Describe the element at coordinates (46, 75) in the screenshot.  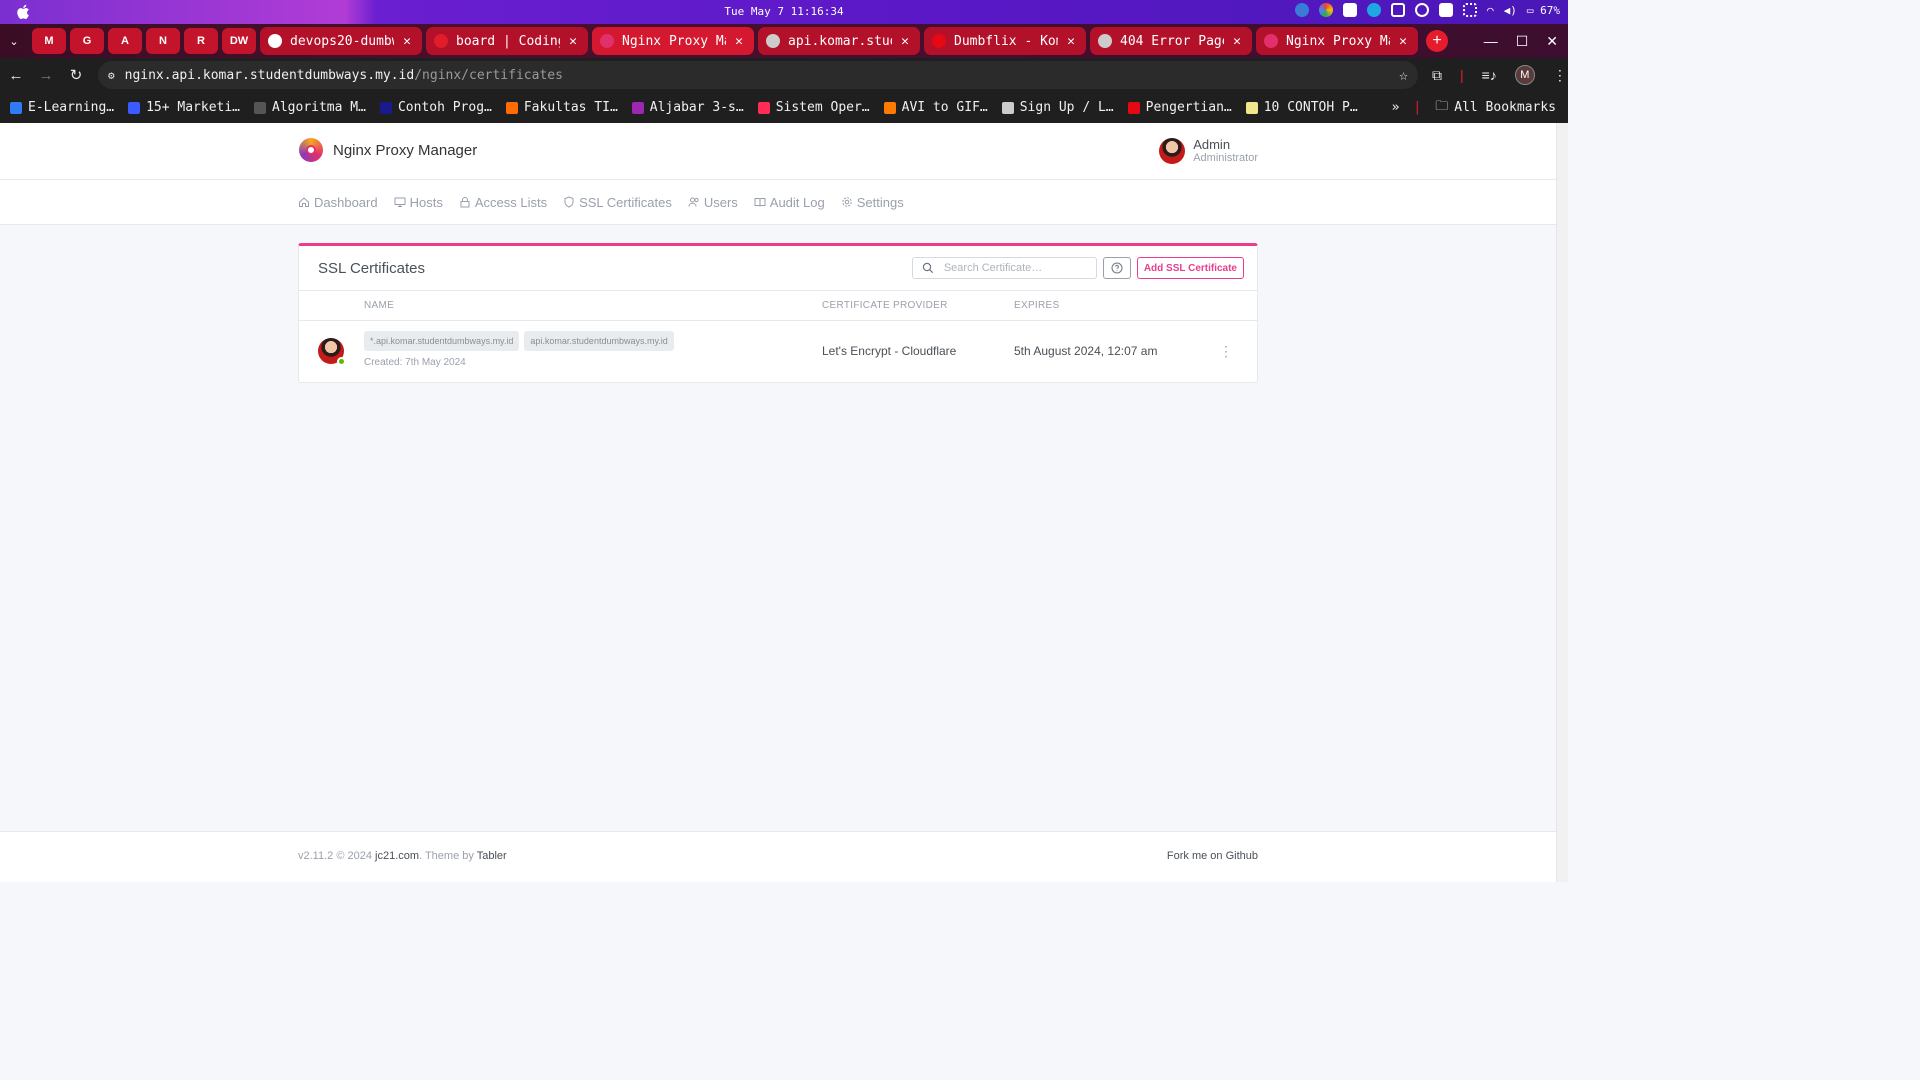
I see `forward-arrow-icon: →` at that location.